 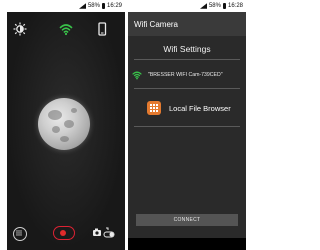 I want to click on camera-toolbar, so click(x=66, y=30).